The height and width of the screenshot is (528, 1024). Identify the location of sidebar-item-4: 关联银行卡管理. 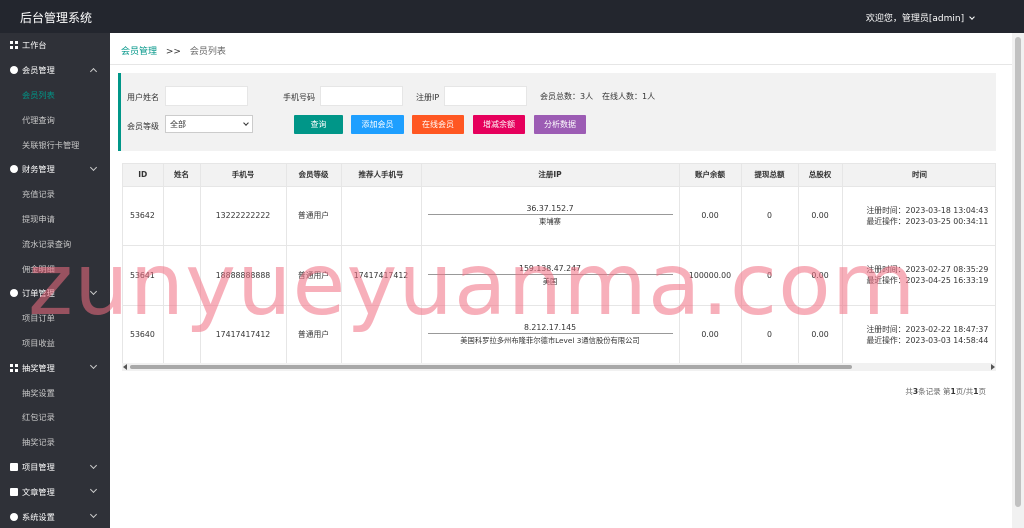
(55, 144).